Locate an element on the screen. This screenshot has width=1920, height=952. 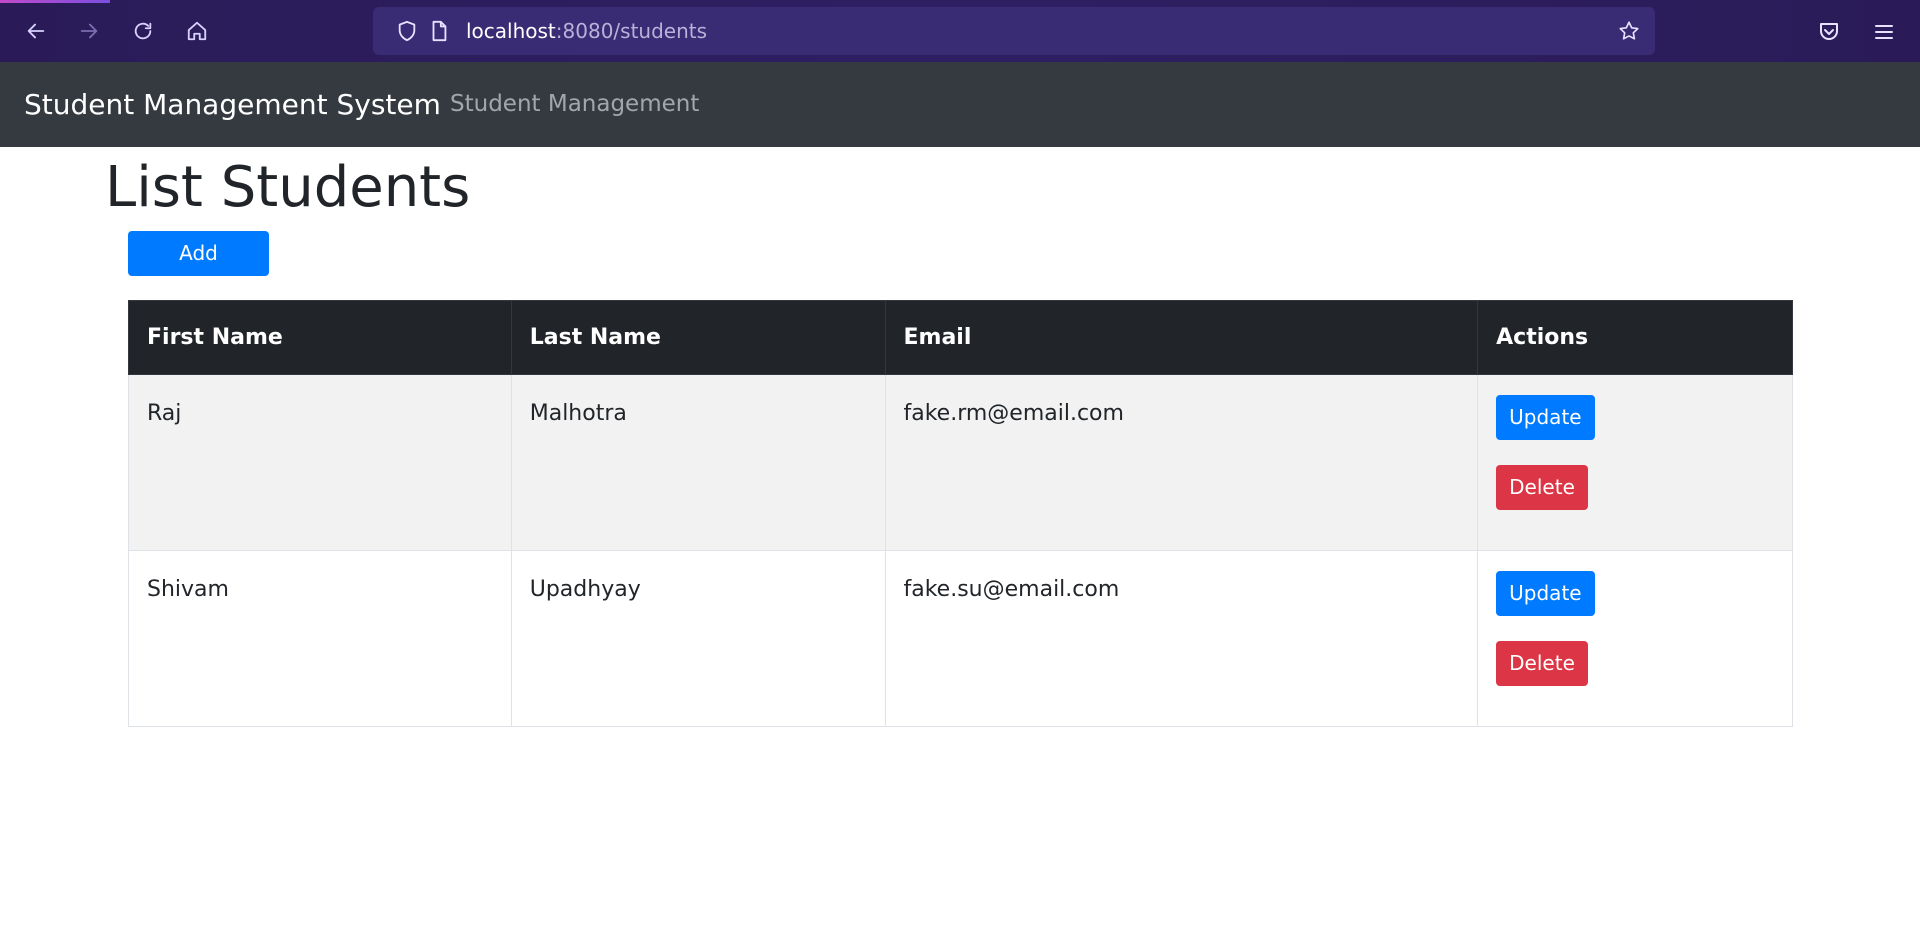
table-header-row: First Name Last Name Email Actions is located at coordinates (960, 337).